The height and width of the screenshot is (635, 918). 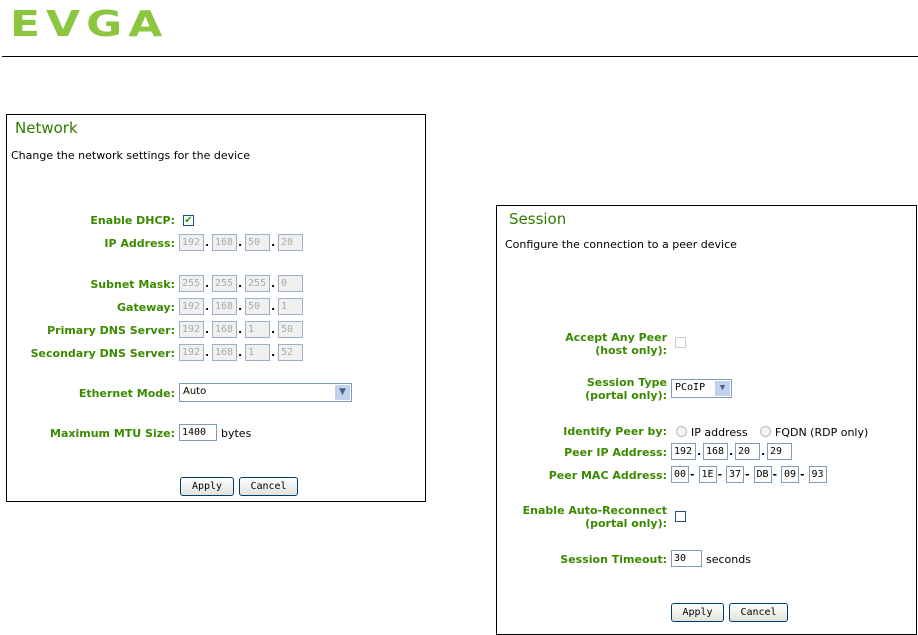 What do you see at coordinates (680, 516) in the screenshot?
I see `auto-reconnect-checkbox` at bounding box center [680, 516].